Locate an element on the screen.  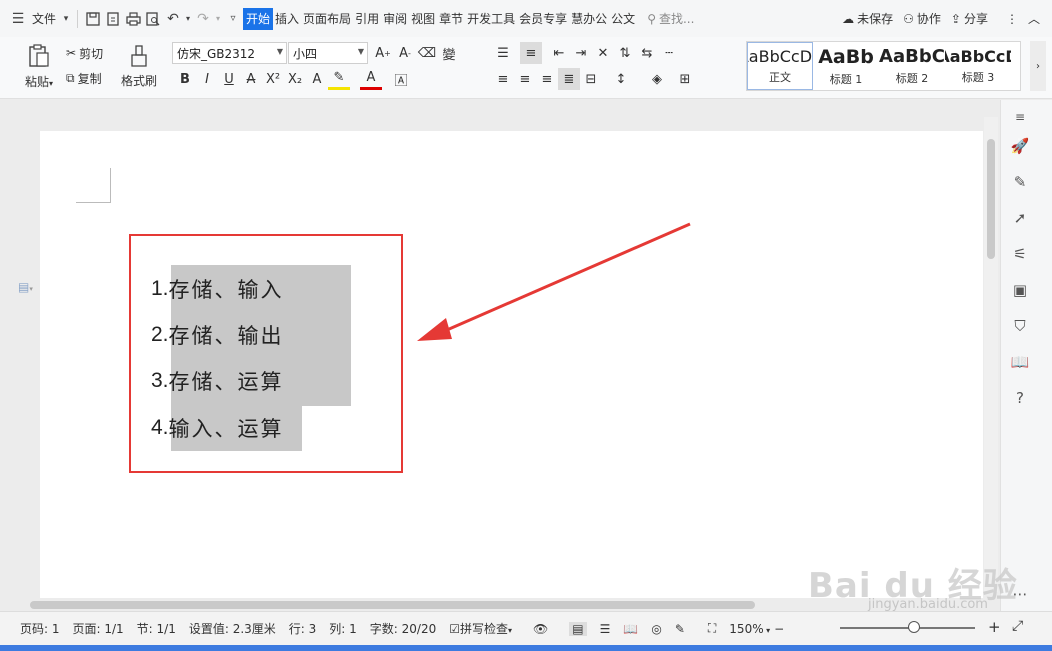
borders-icon: ⊞ is located at coordinates (685, 79).